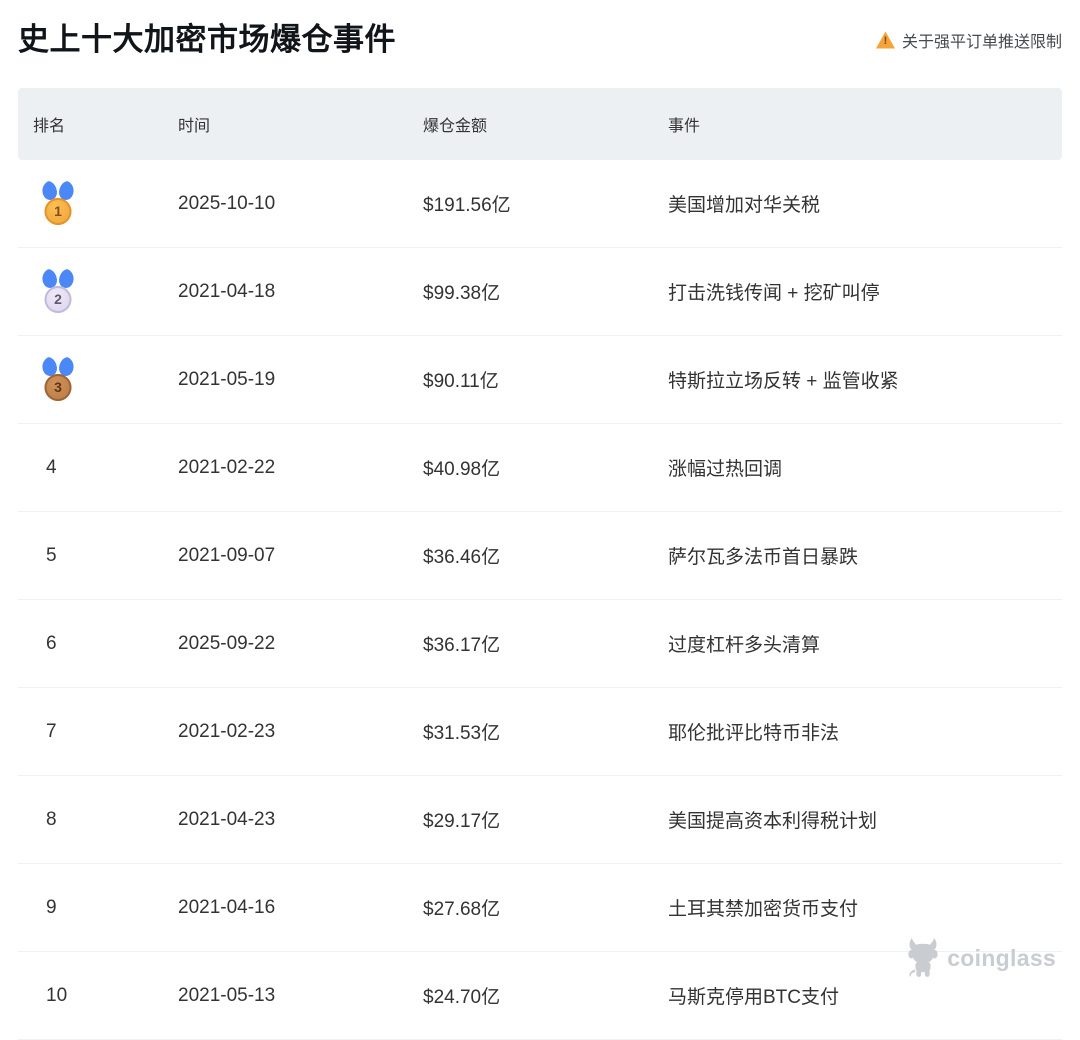 Image resolution: width=1080 pixels, height=1040 pixels. What do you see at coordinates (744, 645) in the screenshot?
I see `event-description: 过度杠杆多头清算` at bounding box center [744, 645].